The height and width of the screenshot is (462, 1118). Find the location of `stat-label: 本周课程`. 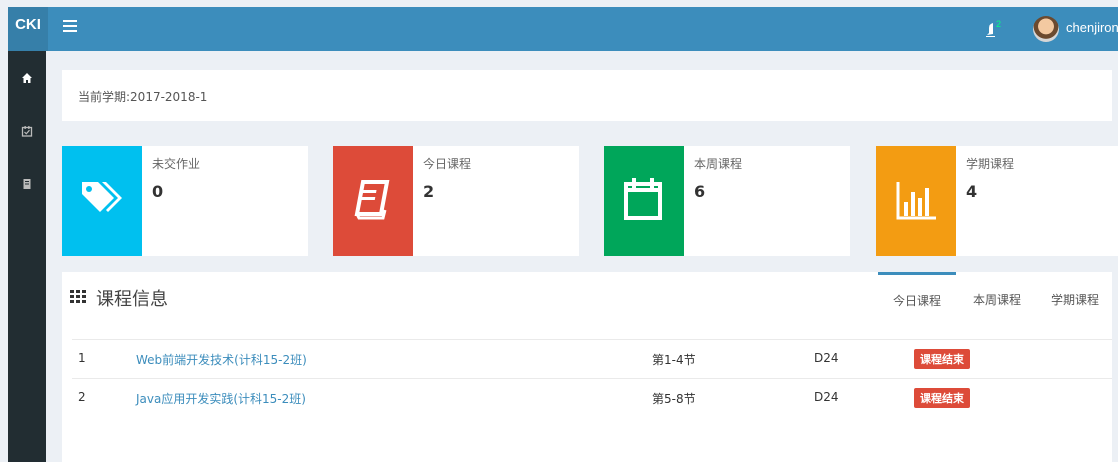

stat-label: 本周课程 is located at coordinates (718, 164).